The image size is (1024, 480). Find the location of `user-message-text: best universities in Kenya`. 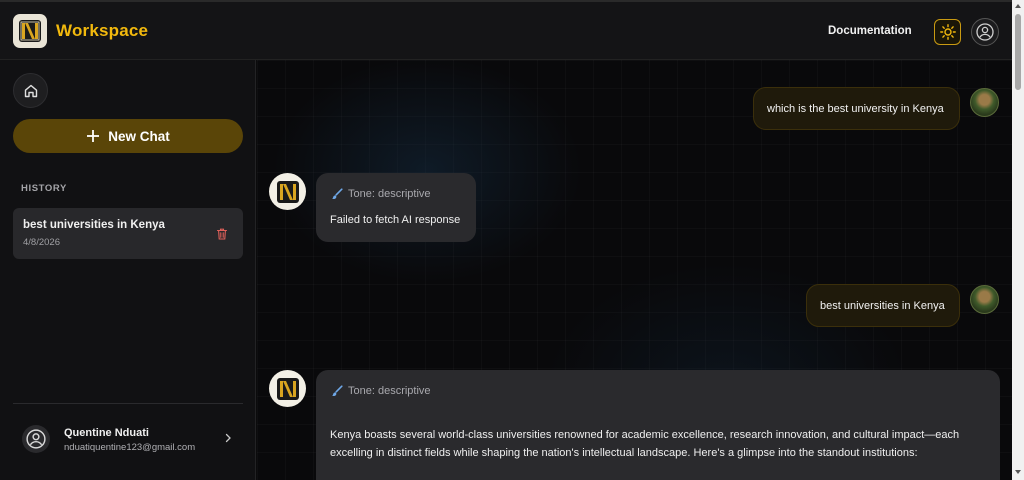

user-message-text: best universities in Kenya is located at coordinates (882, 305).